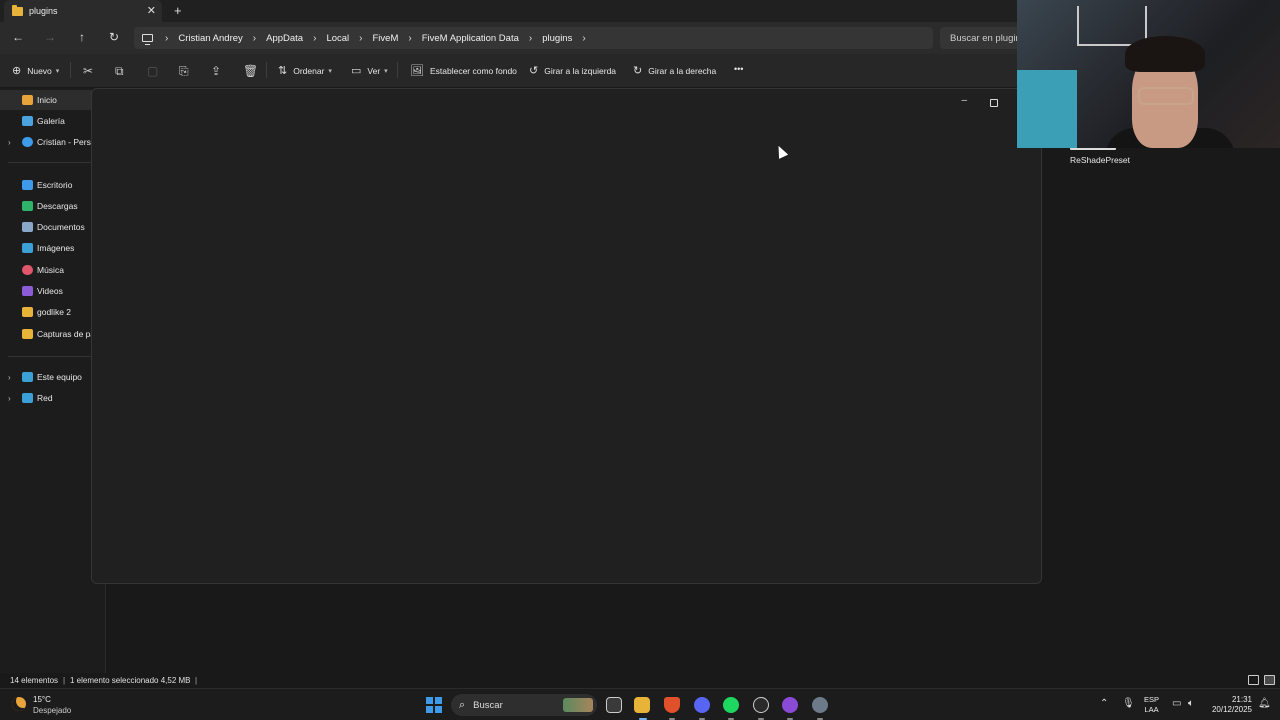 The image size is (1280, 720). What do you see at coordinates (27, 100) in the screenshot?
I see `home-icon` at bounding box center [27, 100].